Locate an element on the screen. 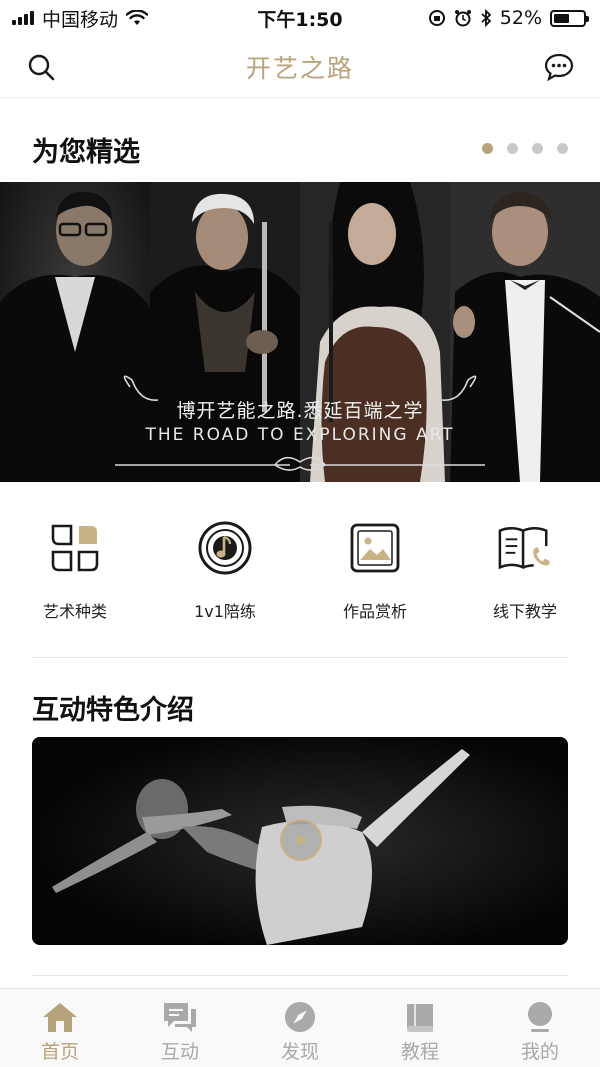 Image resolution: width=600 pixels, height=1067 pixels. tab-mine: 我的 is located at coordinates (540, 1028).